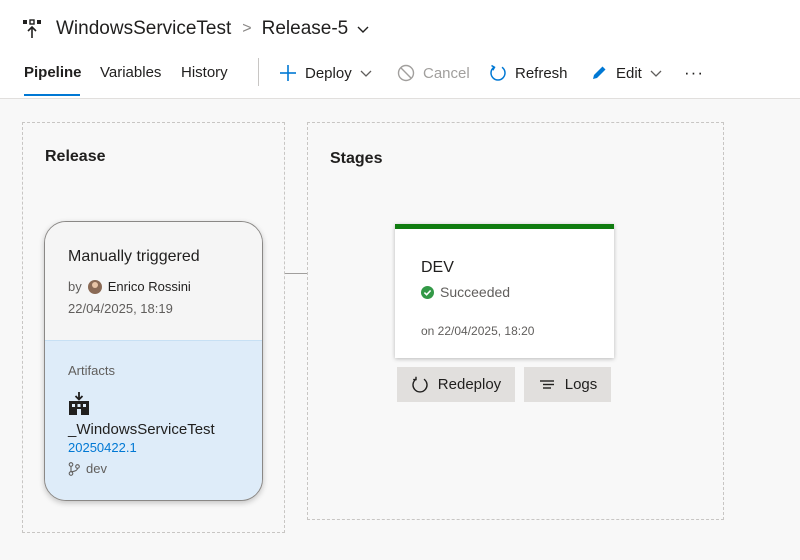  I want to click on edit-button: Edit, so click(626, 73).